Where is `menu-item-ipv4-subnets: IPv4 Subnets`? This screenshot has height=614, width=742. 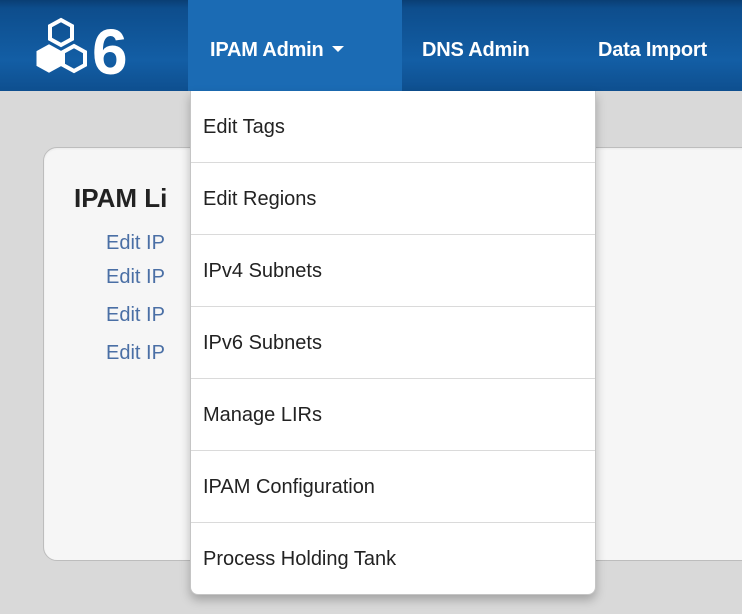 menu-item-ipv4-subnets: IPv4 Subnets is located at coordinates (393, 271).